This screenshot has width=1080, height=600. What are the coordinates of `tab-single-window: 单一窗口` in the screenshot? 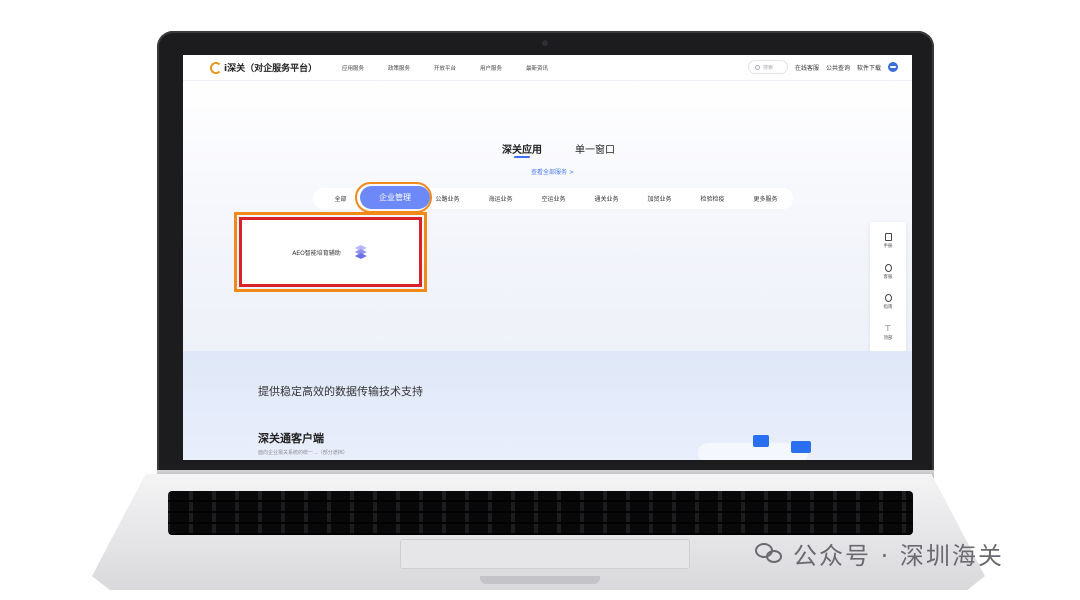 It's located at (595, 148).